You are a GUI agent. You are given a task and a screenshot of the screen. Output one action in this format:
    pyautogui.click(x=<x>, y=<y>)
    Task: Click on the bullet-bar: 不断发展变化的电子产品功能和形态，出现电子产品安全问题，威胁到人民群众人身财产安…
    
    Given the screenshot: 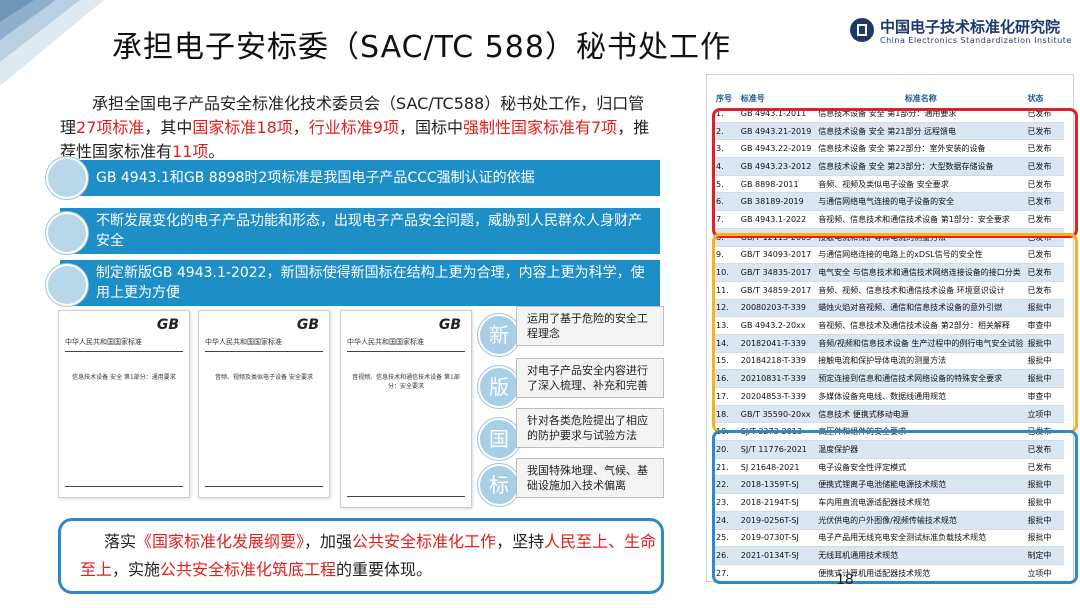 What is the action you would take?
    pyautogui.click(x=360, y=231)
    